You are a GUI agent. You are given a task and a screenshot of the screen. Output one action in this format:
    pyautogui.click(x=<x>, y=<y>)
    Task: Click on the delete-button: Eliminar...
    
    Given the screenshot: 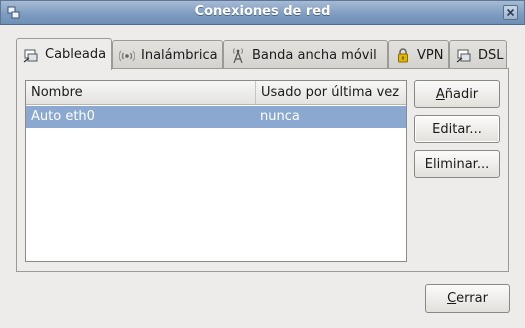 What is the action you would take?
    pyautogui.click(x=457, y=164)
    